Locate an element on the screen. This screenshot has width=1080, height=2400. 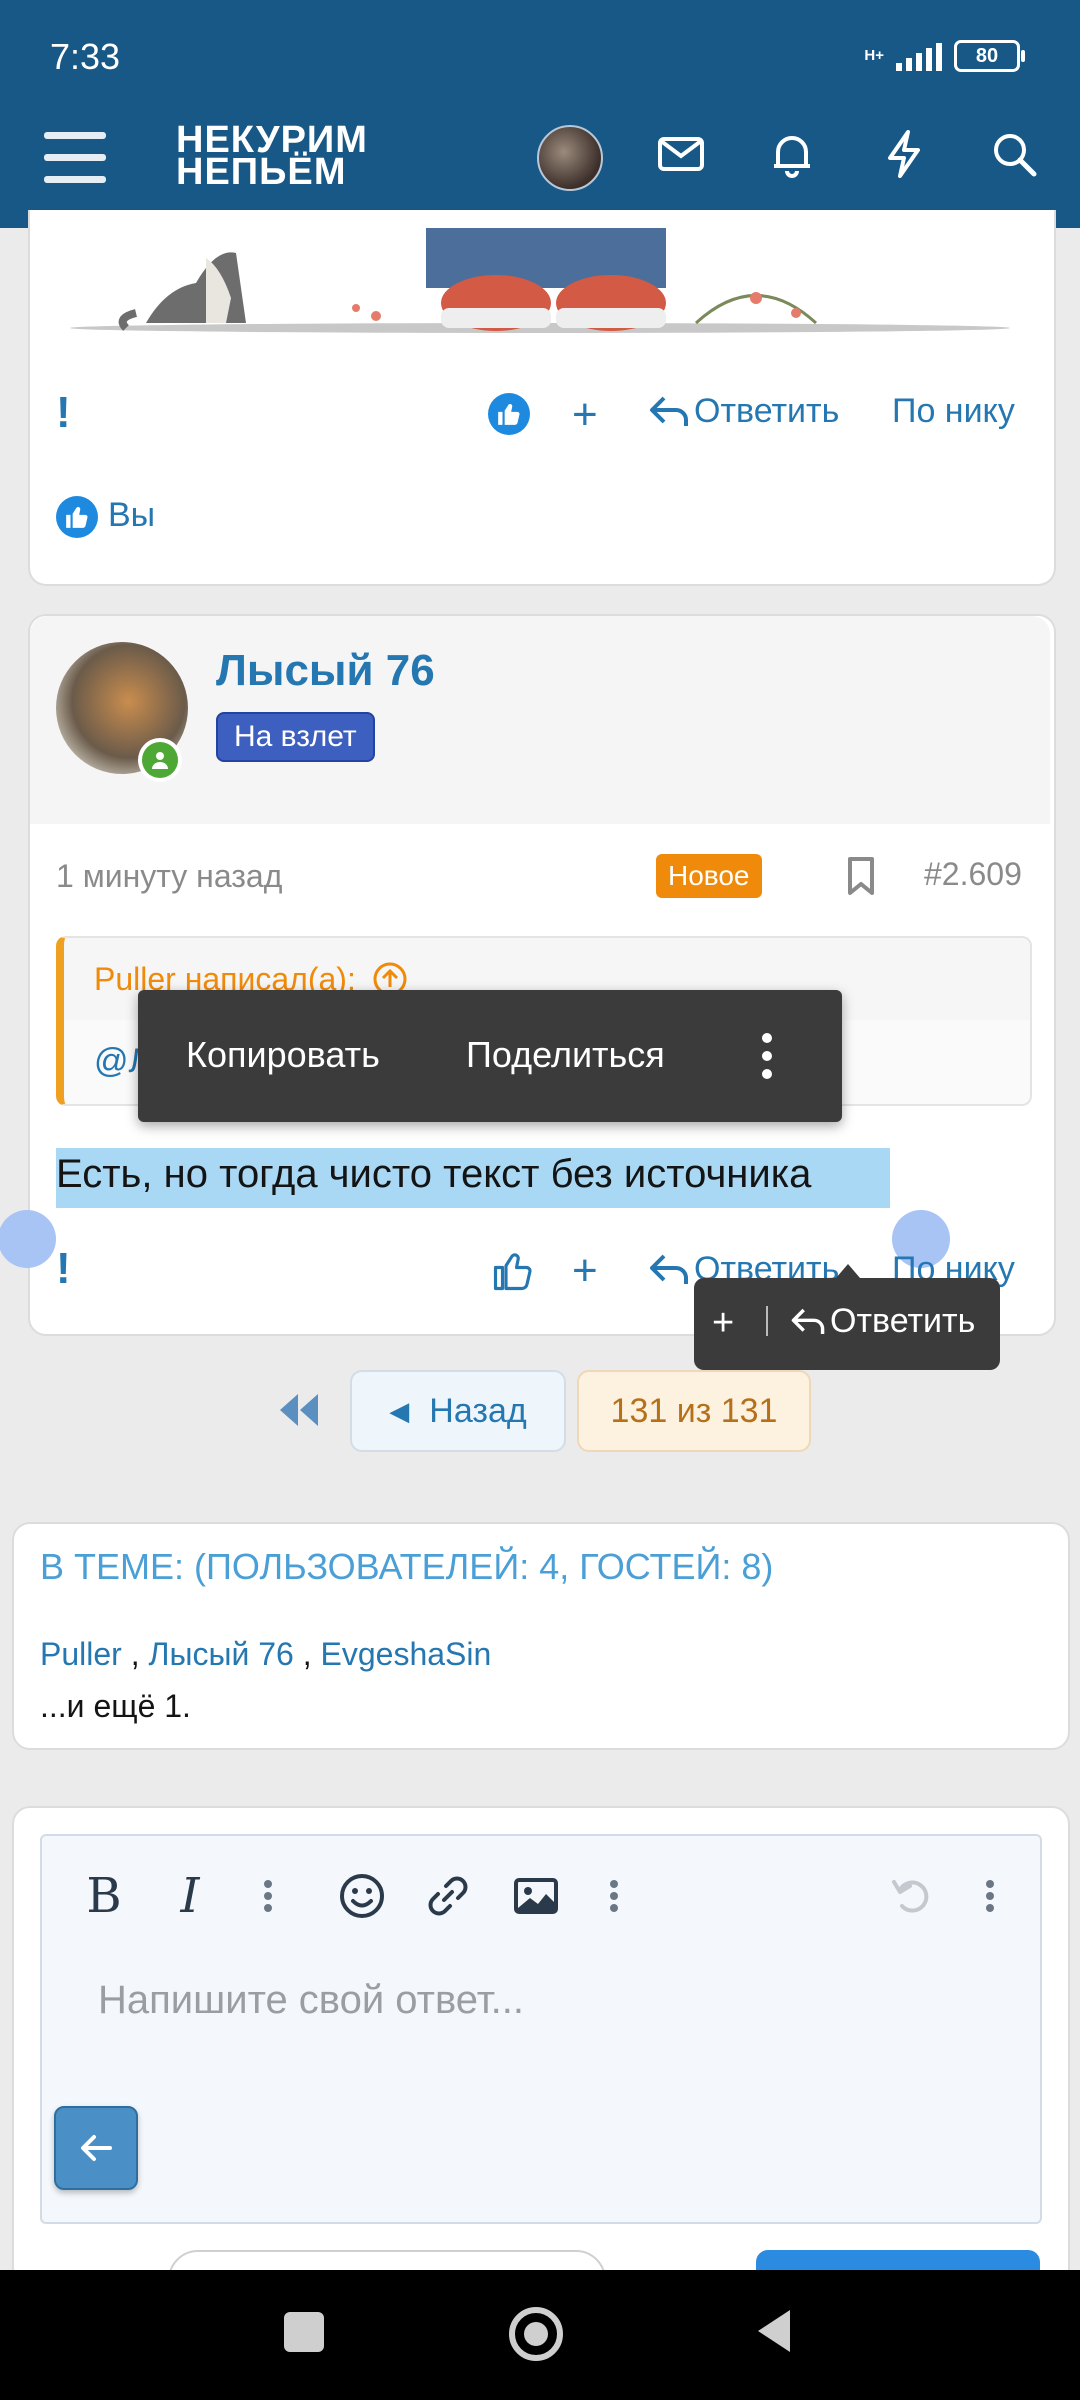
home-icon is located at coordinates (536, 2334).